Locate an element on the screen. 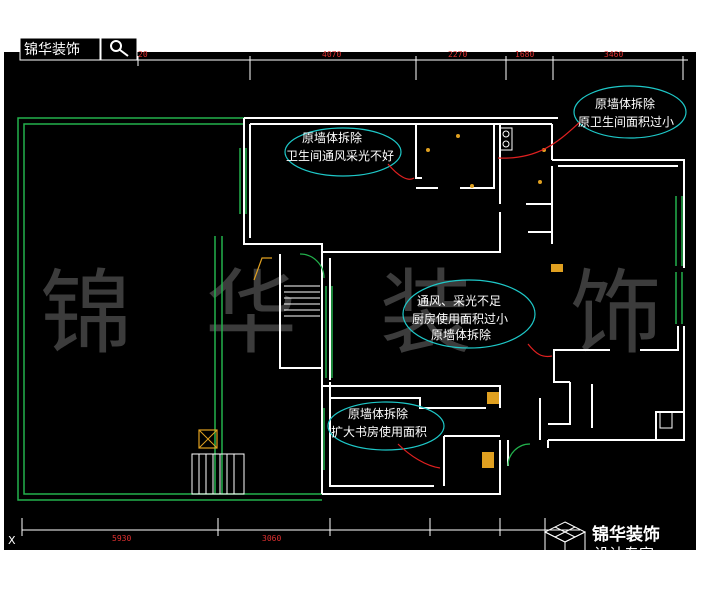  note-bathroom-right-line2: 原卫生间面积过小 is located at coordinates (626, 122).